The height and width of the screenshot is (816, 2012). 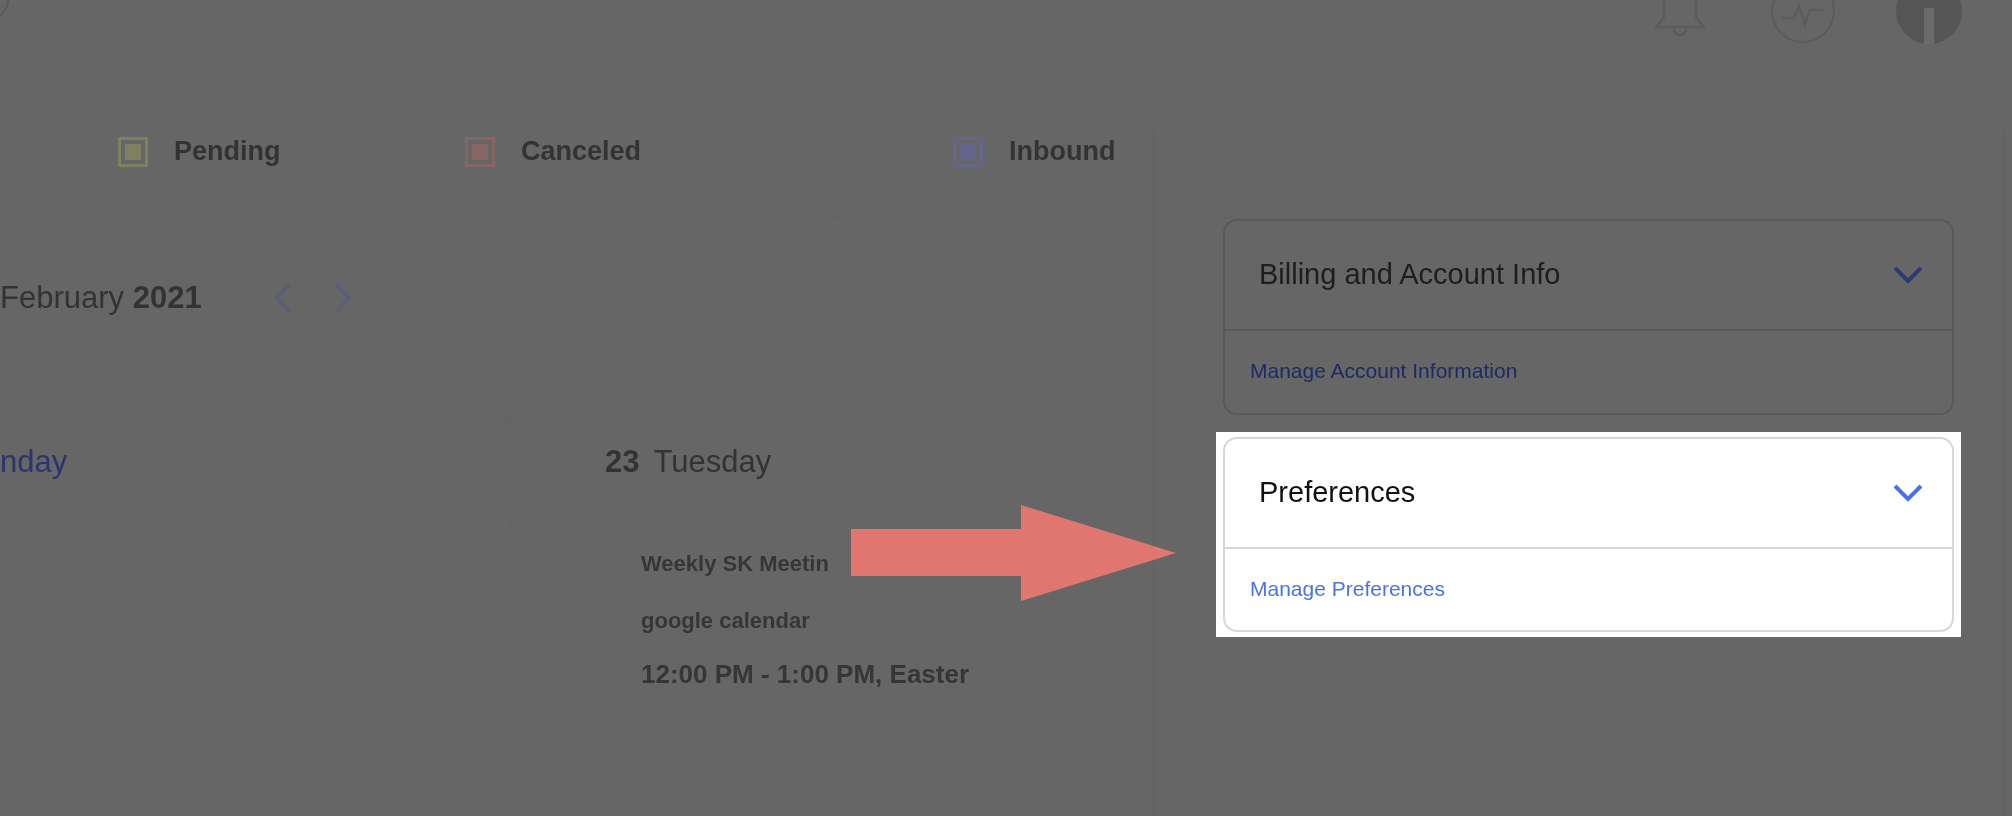 I want to click on day-heading: nday, so click(x=34, y=462).